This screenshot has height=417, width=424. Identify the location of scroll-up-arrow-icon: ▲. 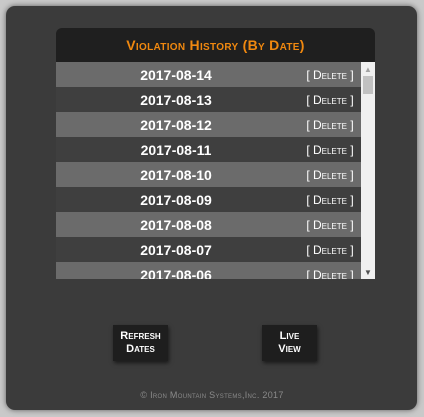
(368, 69).